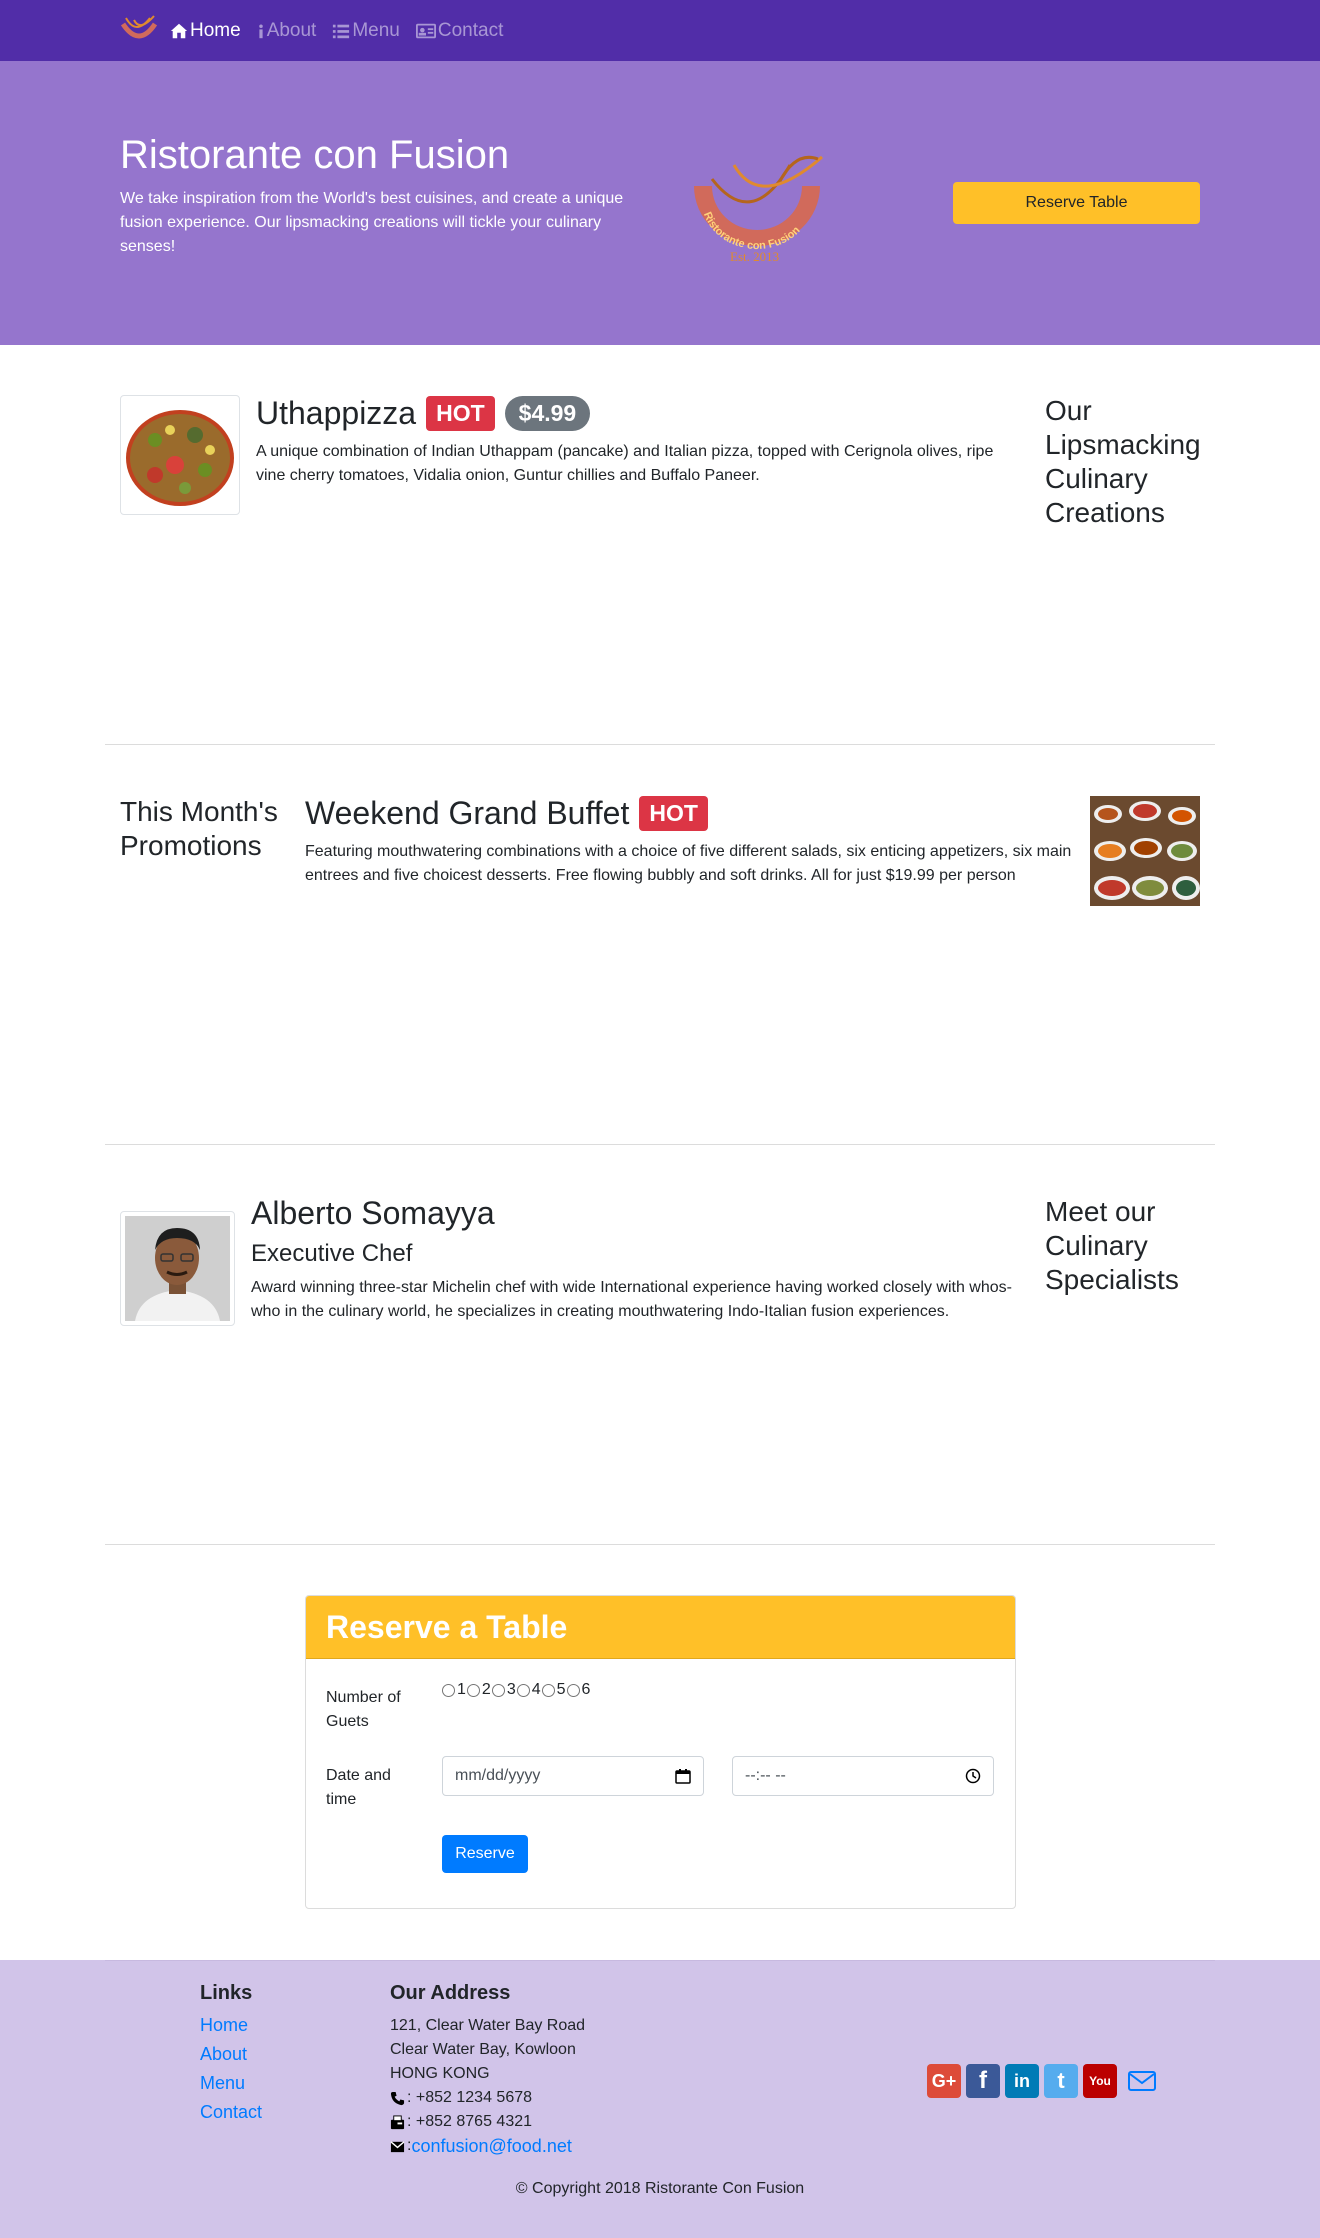 This screenshot has width=1320, height=2238. I want to click on guests-option-2: 2, so click(478, 1690).